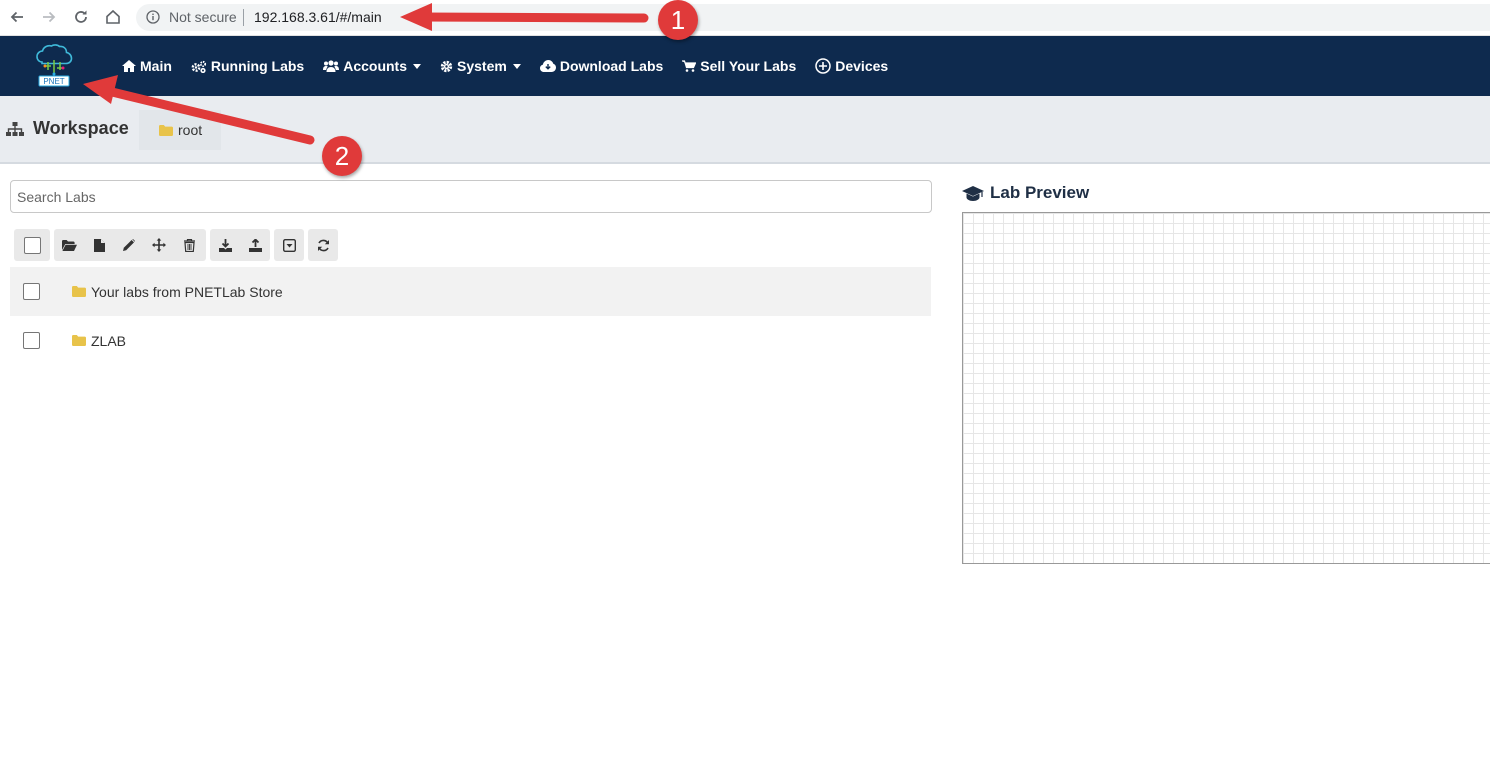  I want to click on nav-accounts: Accounts, so click(372, 66).